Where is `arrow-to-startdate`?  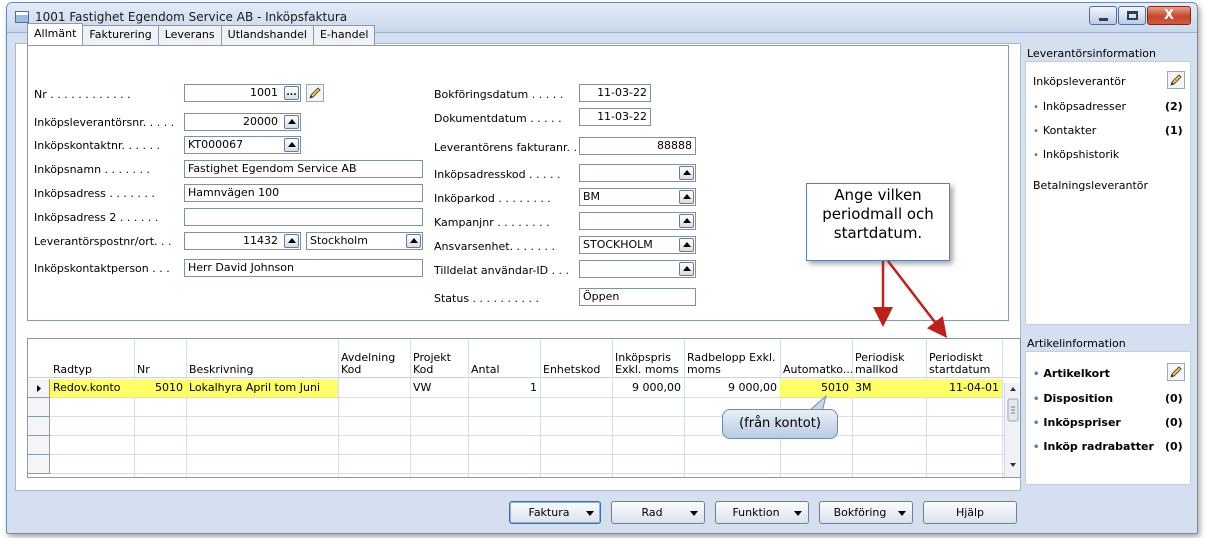
arrow-to-startdate is located at coordinates (917, 299).